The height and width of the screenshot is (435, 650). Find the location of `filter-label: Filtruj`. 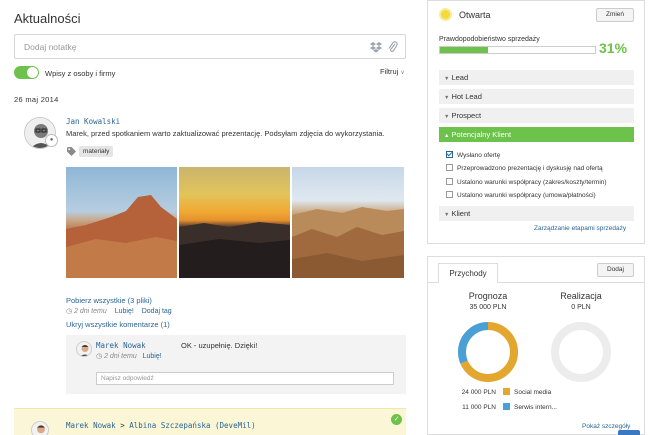

filter-label: Filtruj is located at coordinates (389, 71).